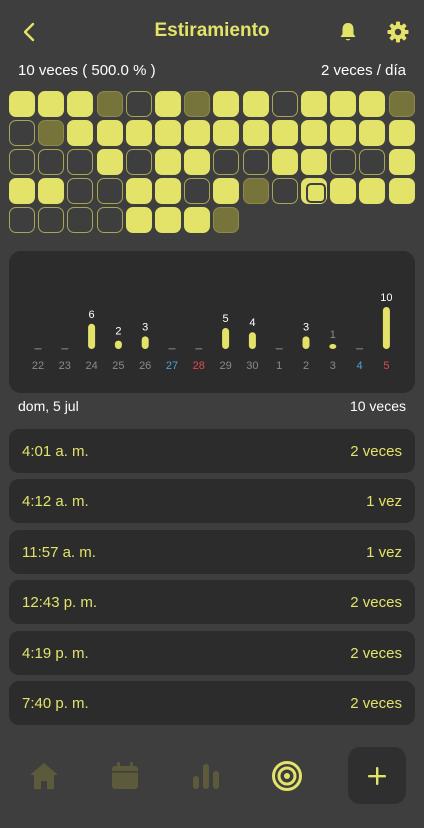 The width and height of the screenshot is (424, 828). I want to click on home-icon, so click(44, 776).